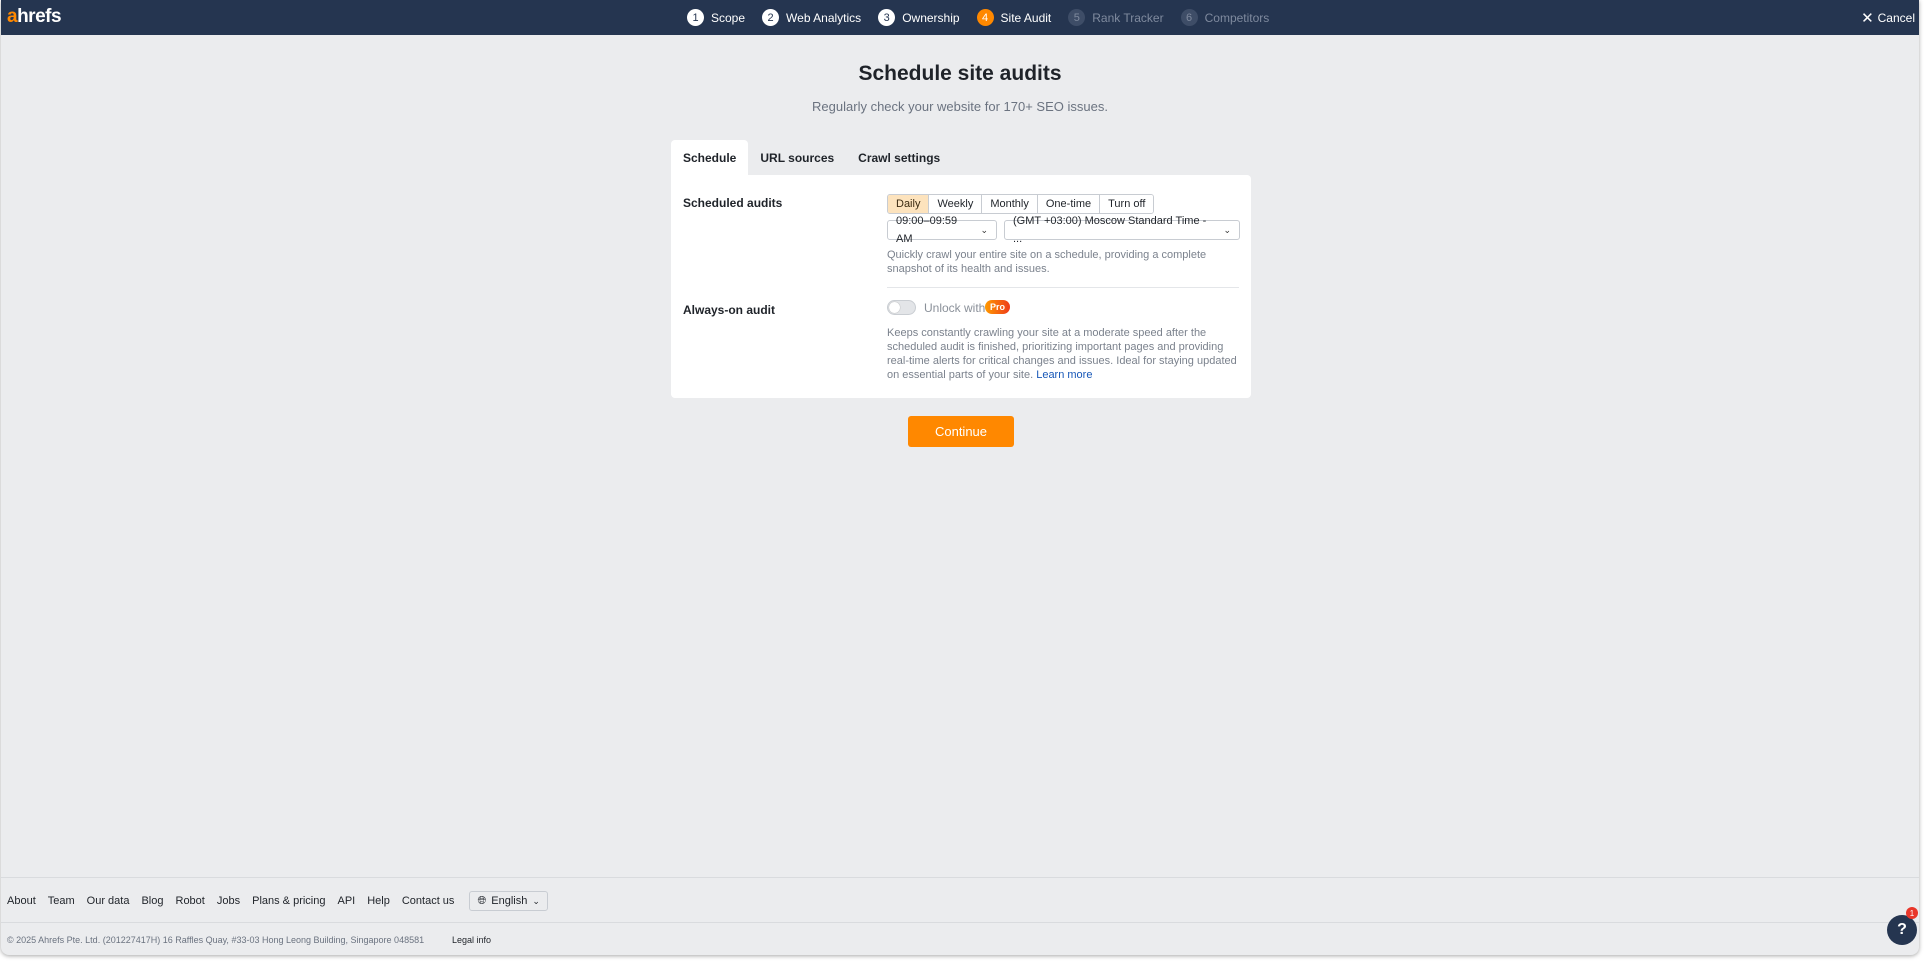 The width and height of the screenshot is (1928, 965). I want to click on footer-link-team: Team, so click(61, 901).